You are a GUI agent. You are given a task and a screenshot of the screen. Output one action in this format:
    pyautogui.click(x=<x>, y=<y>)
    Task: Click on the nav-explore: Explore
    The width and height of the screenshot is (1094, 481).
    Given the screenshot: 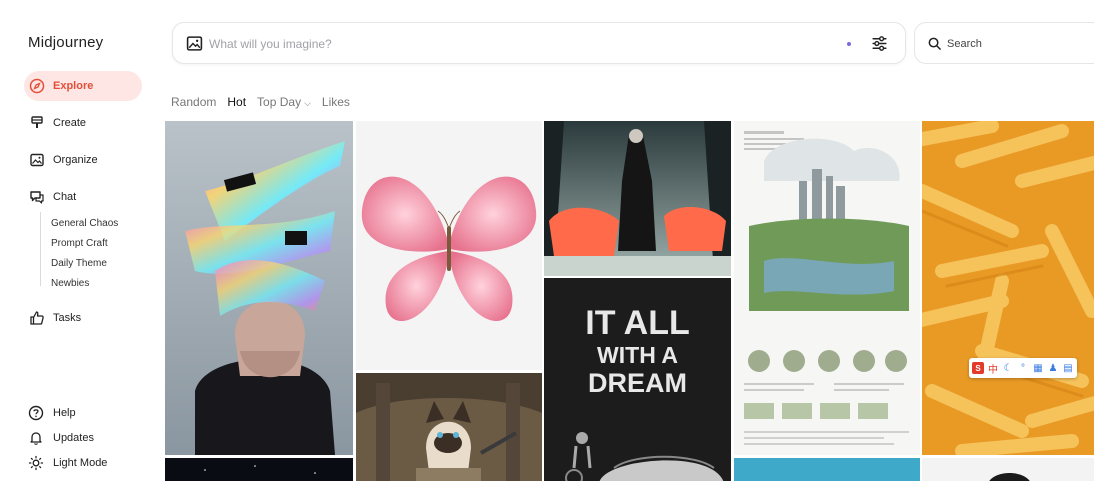 What is the action you would take?
    pyautogui.click(x=83, y=86)
    